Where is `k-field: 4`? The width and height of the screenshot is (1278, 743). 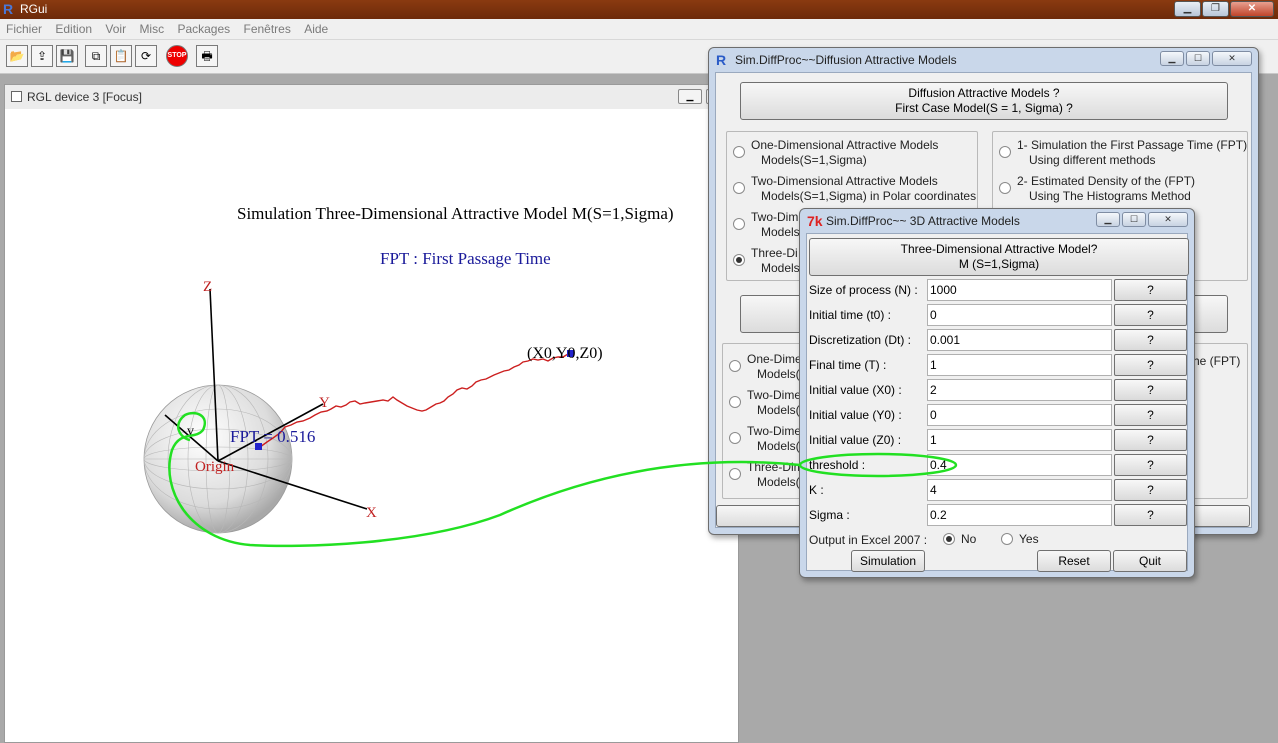 k-field: 4 is located at coordinates (1019, 490).